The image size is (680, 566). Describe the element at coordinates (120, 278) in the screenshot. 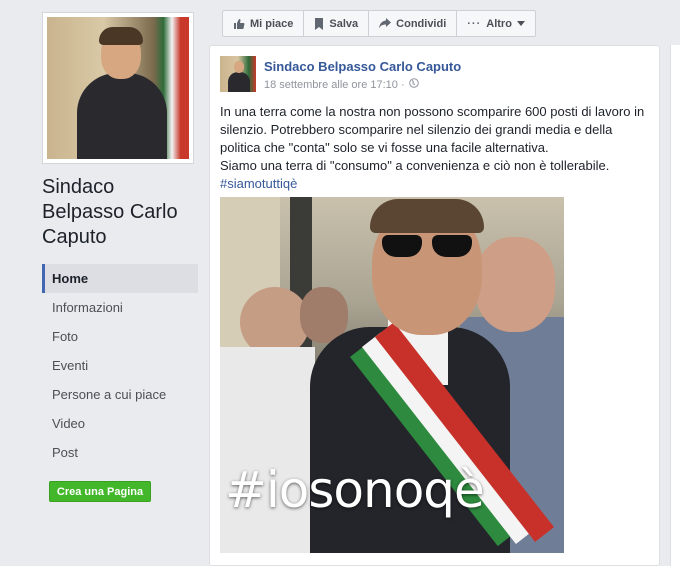

I see `sidebar-item-home: Home` at that location.